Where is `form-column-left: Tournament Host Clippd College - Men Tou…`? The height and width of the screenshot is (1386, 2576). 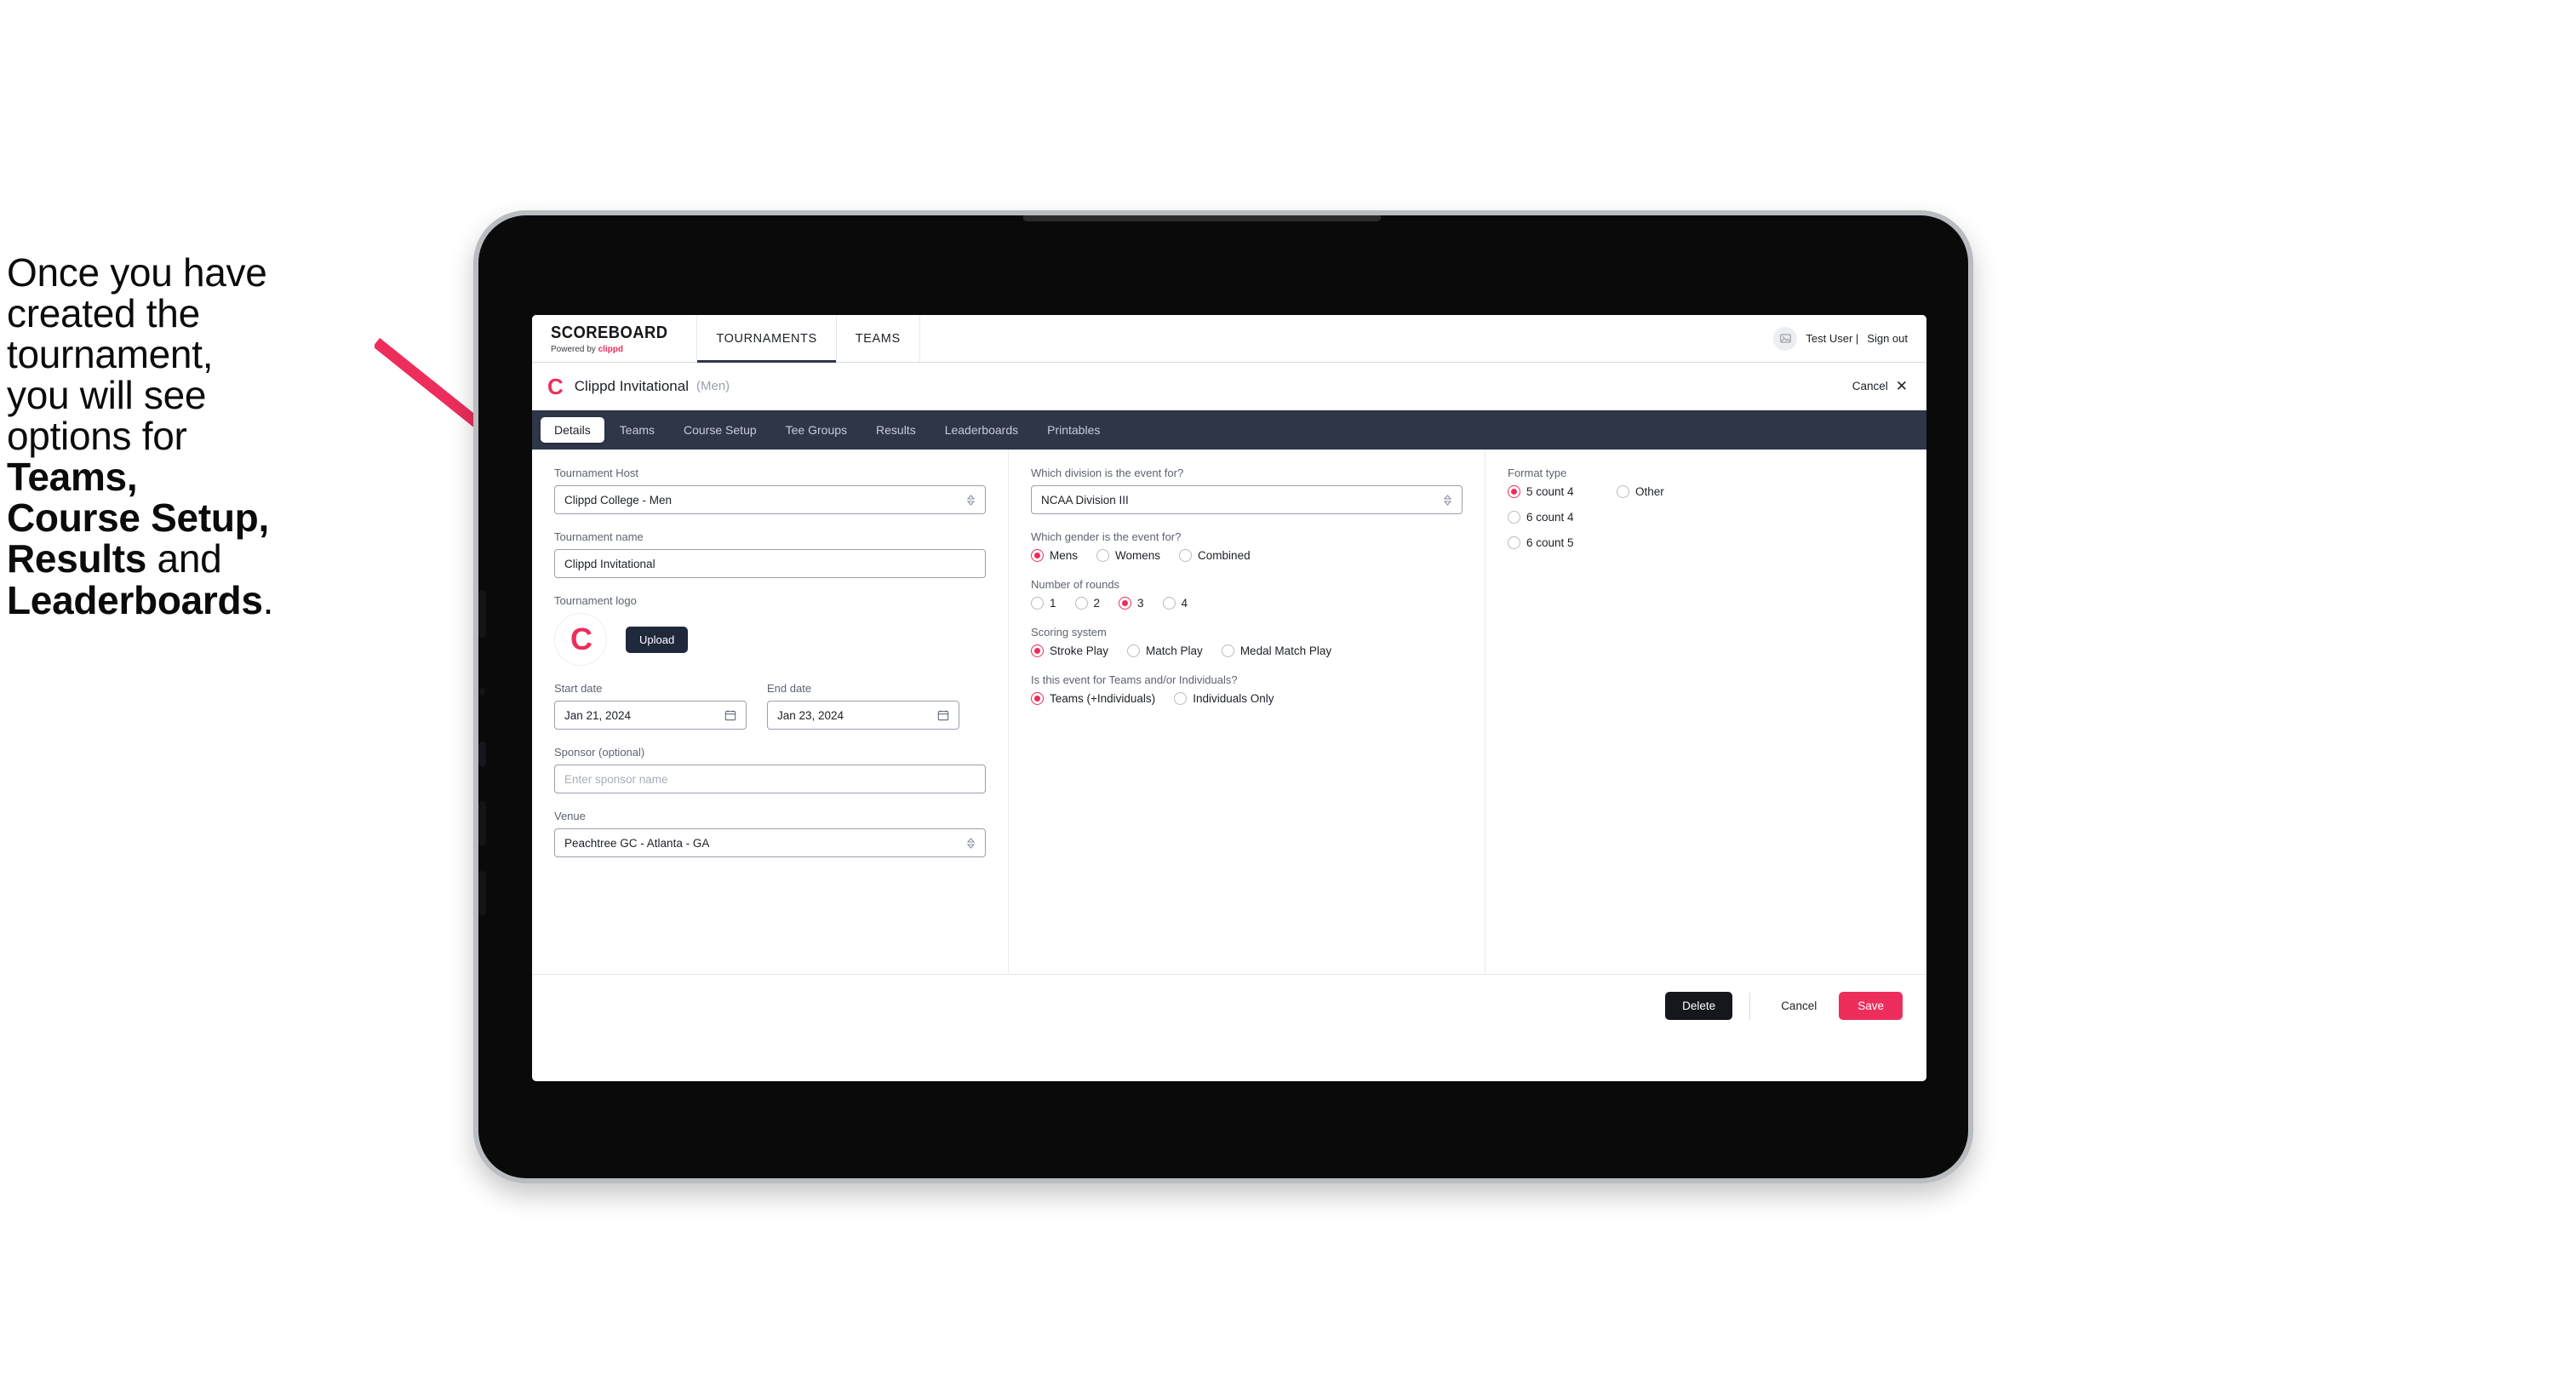 form-column-left: Tournament Host Clippd College - Men Tou… is located at coordinates (770, 712).